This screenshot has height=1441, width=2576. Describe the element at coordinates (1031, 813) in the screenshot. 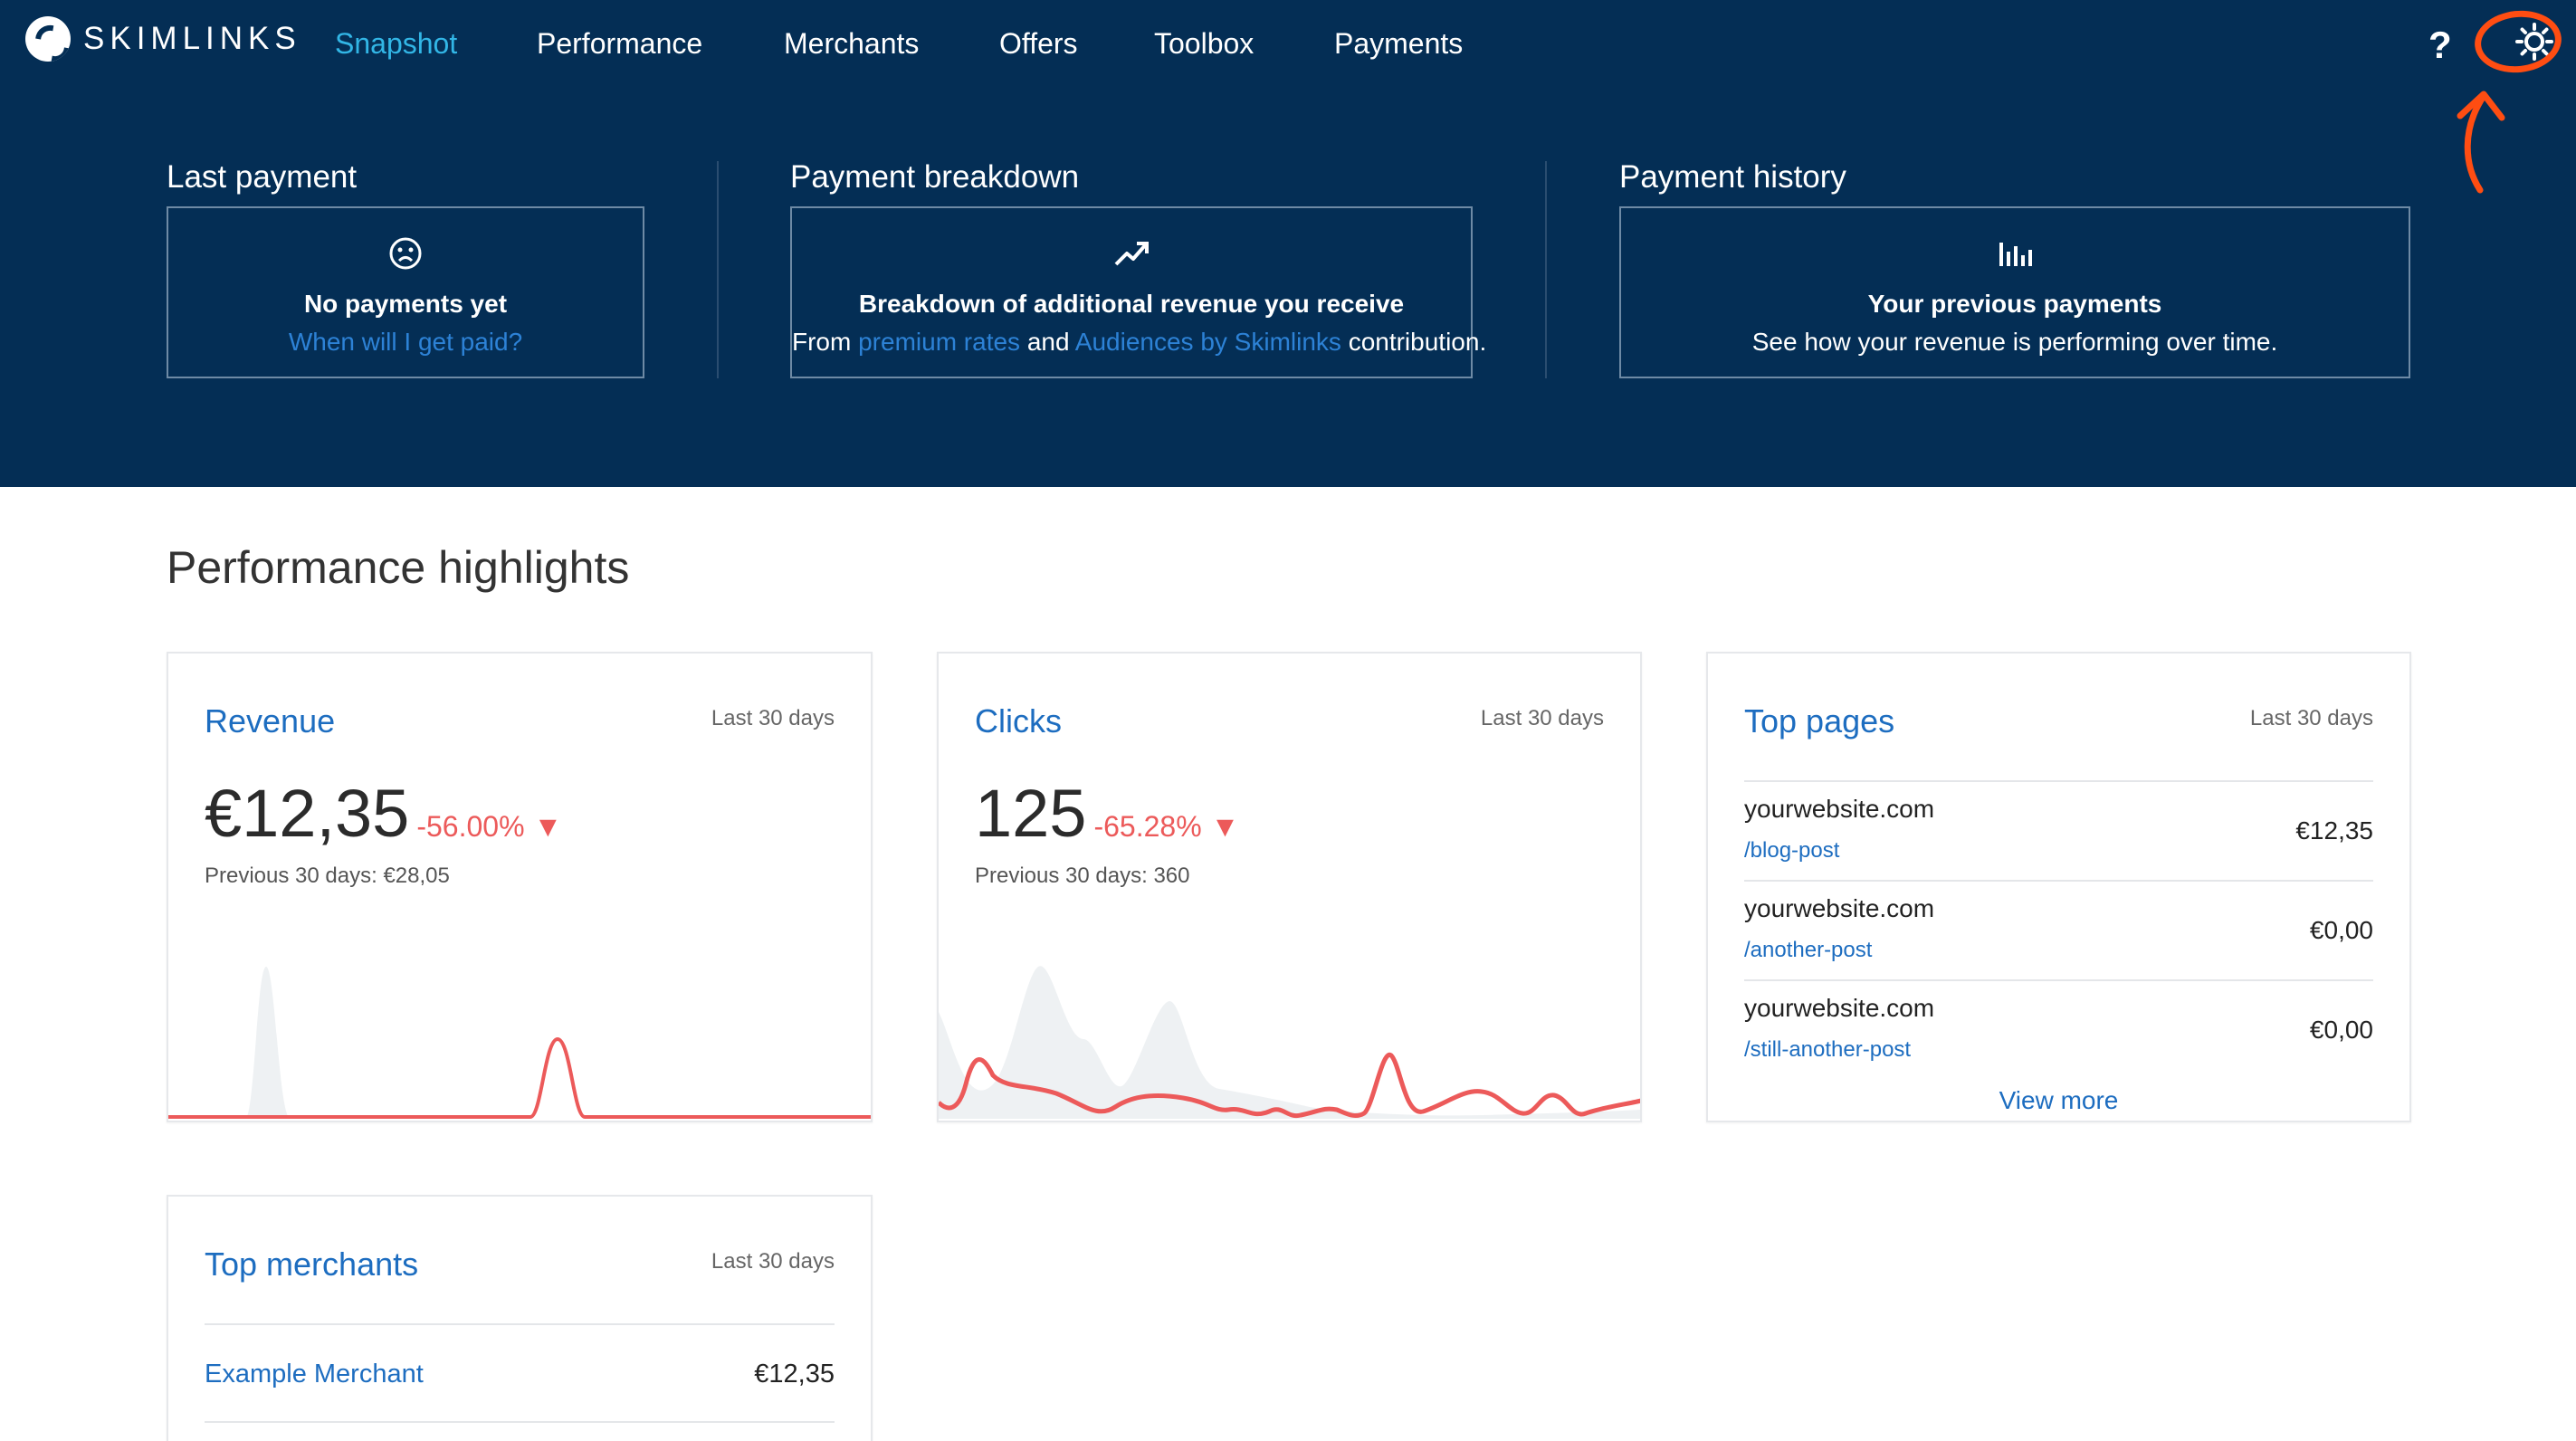

I see `clicks-value: 125` at that location.